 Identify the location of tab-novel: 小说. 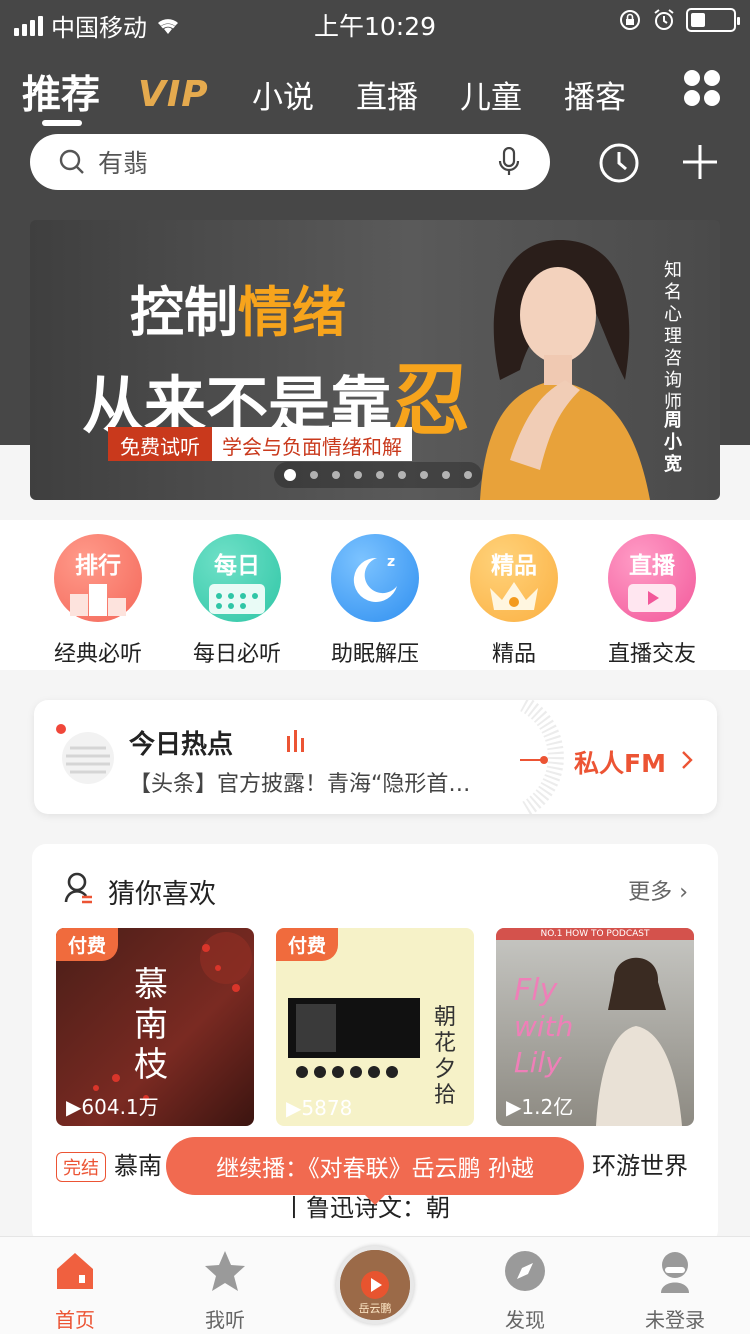
(283, 94).